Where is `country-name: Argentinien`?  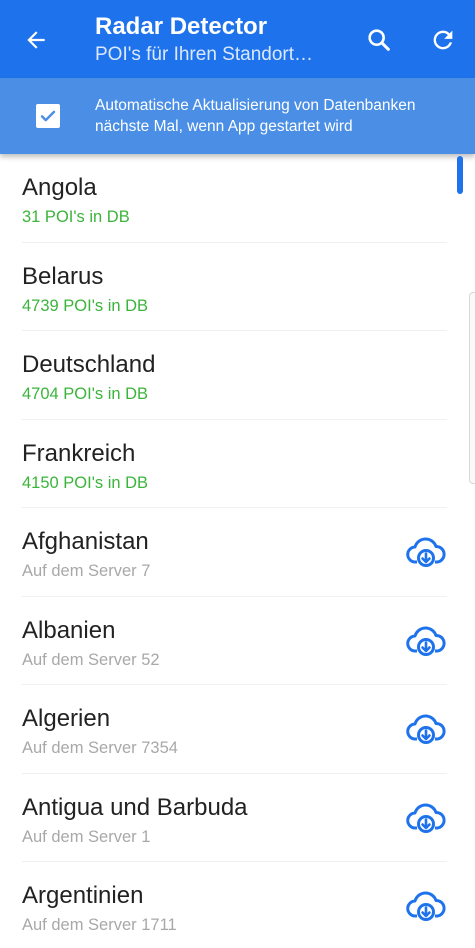 country-name: Argentinien is located at coordinates (83, 895).